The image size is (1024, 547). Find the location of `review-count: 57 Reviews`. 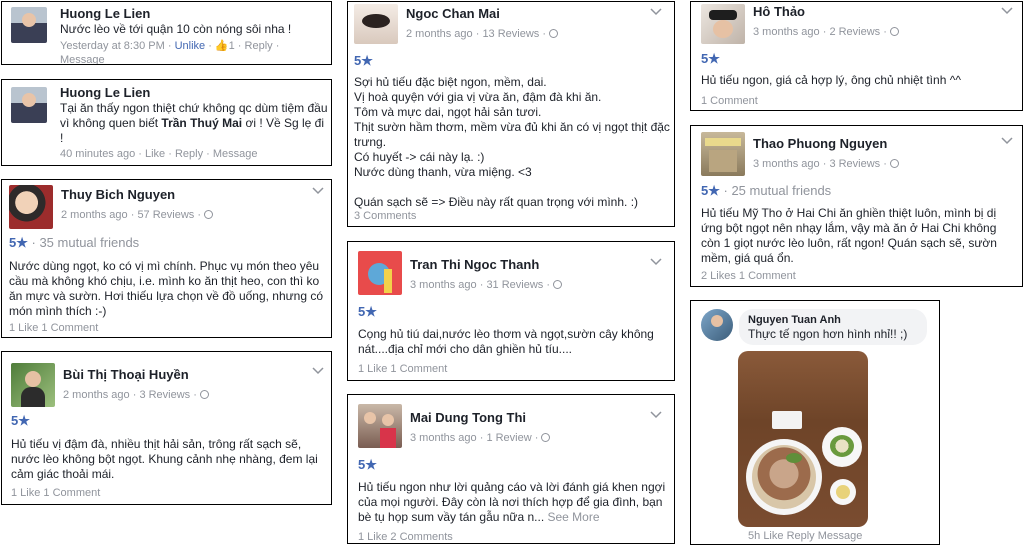

review-count: 57 Reviews is located at coordinates (165, 215).